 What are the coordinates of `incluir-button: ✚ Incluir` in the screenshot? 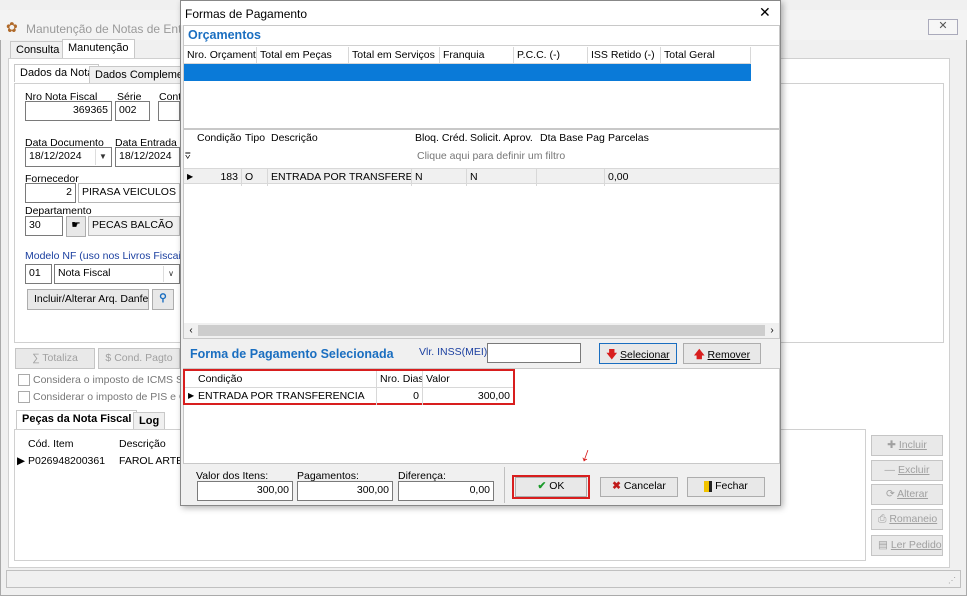 It's located at (907, 445).